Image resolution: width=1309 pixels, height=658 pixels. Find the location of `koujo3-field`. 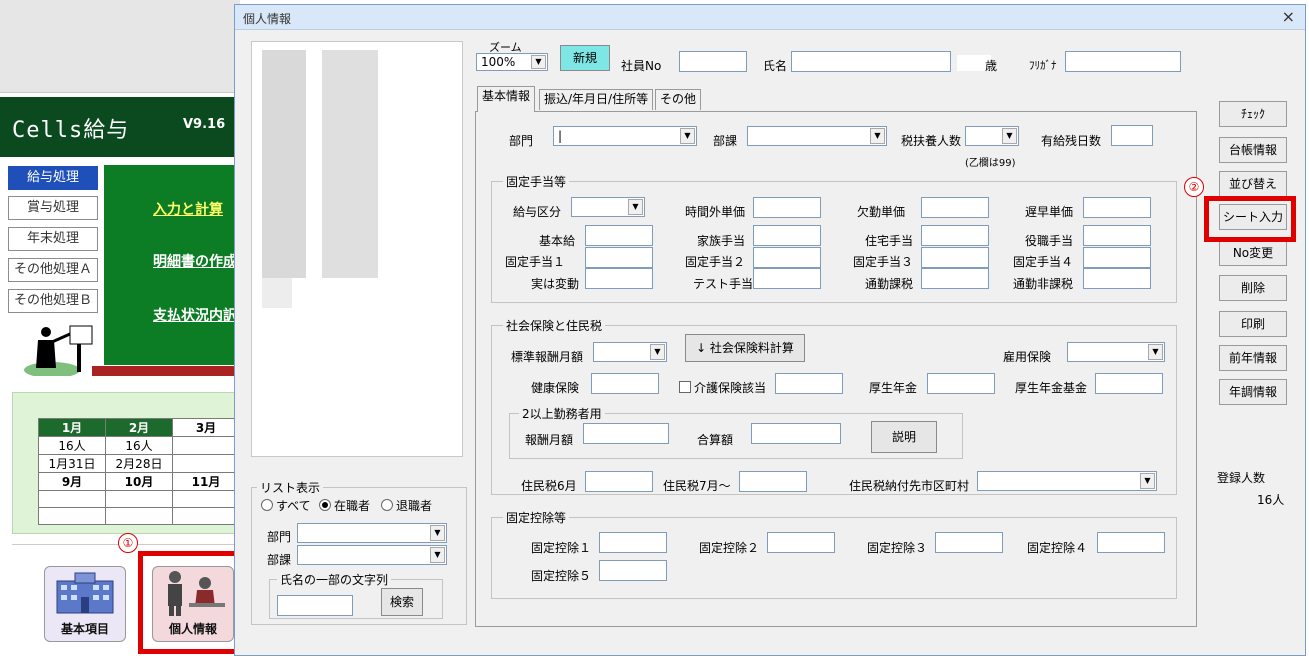

koujo3-field is located at coordinates (969, 542).